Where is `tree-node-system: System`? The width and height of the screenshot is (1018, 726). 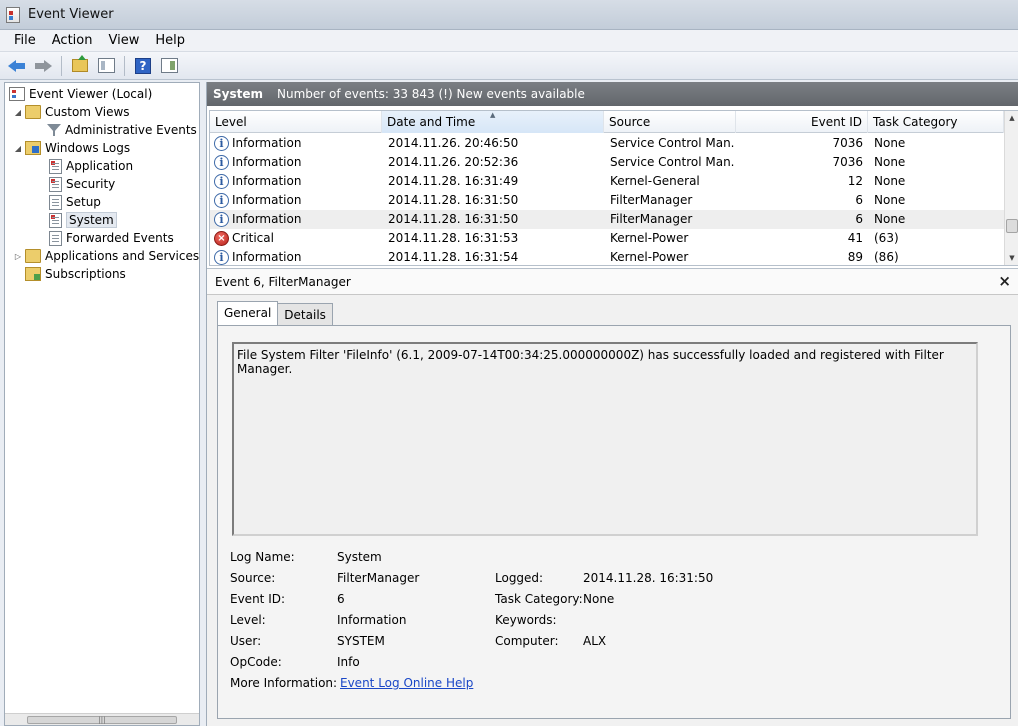 tree-node-system: System is located at coordinates (83, 220).